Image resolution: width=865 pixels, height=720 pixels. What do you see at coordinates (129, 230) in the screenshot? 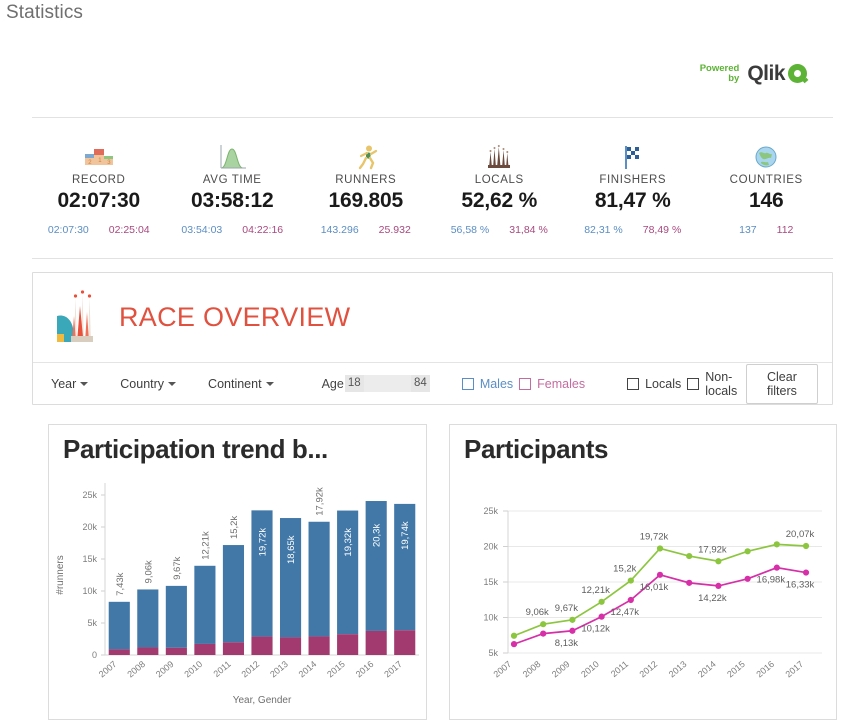
I see `kpi-female-value: 02:25:04` at bounding box center [129, 230].